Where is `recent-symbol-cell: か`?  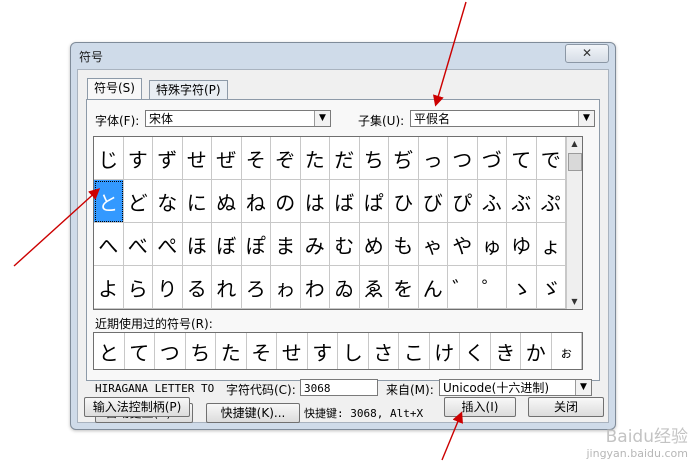 recent-symbol-cell: か is located at coordinates (536, 351).